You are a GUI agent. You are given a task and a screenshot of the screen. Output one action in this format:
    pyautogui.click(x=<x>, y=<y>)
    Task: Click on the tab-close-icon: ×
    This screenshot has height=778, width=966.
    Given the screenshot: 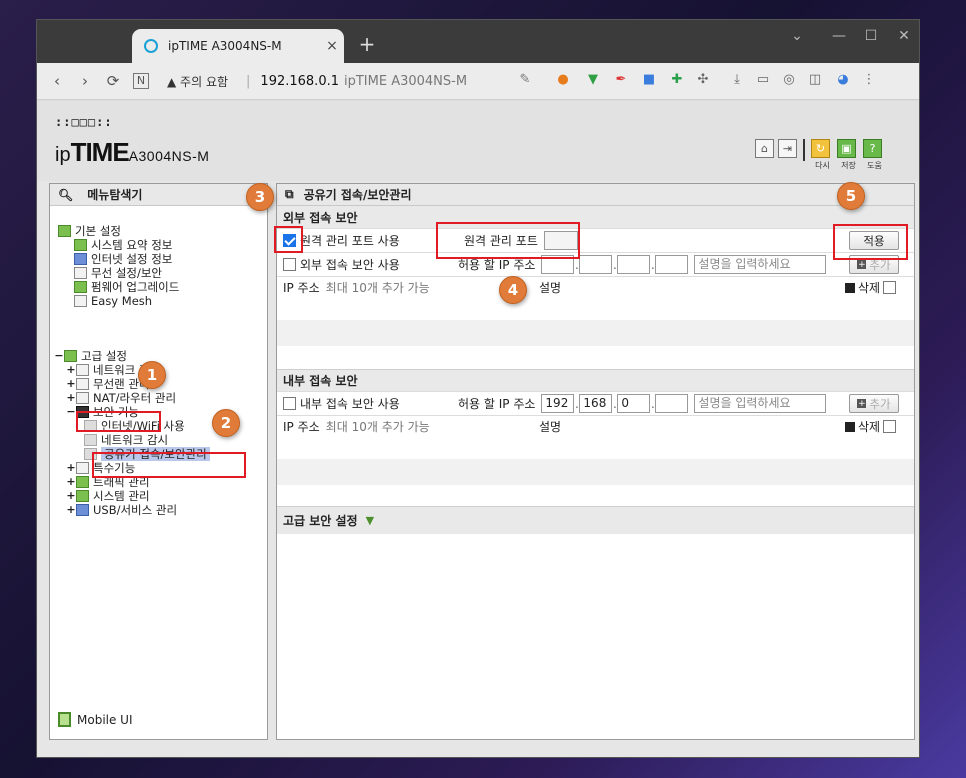 What is the action you would take?
    pyautogui.click(x=332, y=46)
    